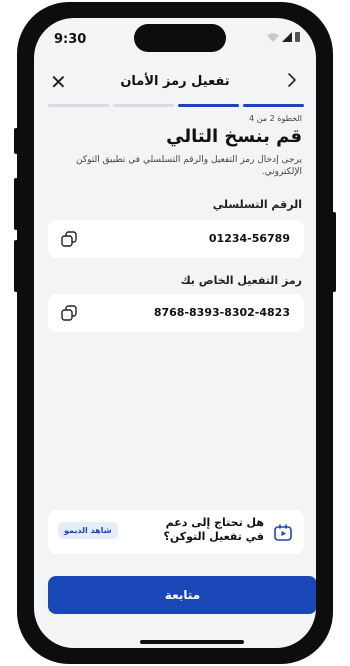 This screenshot has height=666, width=350. I want to click on chevron-right-icon, so click(292, 80).